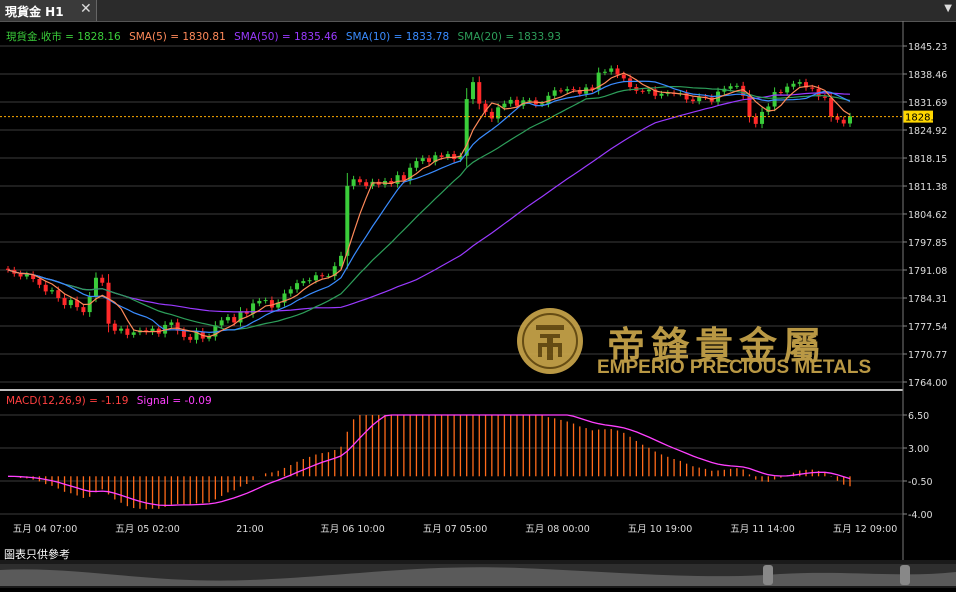 The height and width of the screenshot is (592, 956). Describe the element at coordinates (67, 401) in the screenshot. I see `macd-legend-value: MACD(12,26,9) = -1.19` at that location.